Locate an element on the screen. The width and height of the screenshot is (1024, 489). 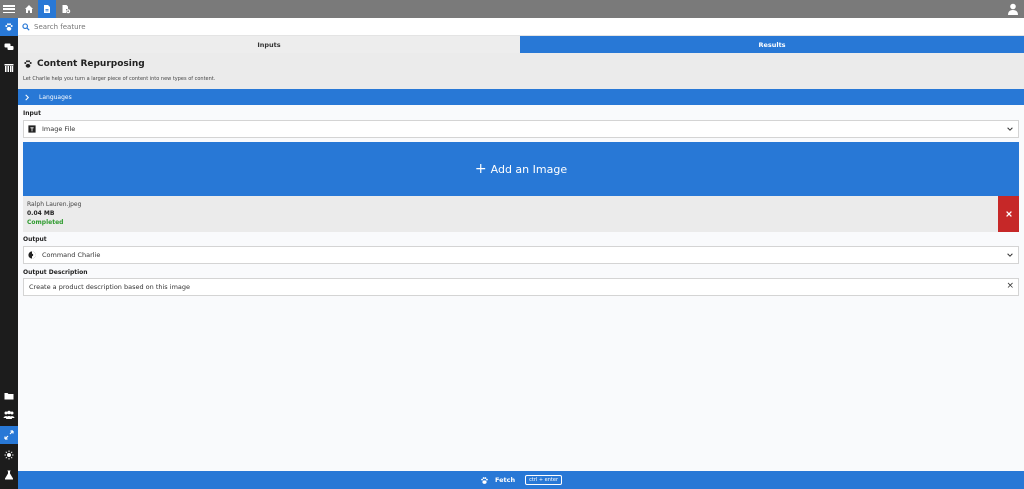
page-title: Content Repurposing is located at coordinates (84, 64).